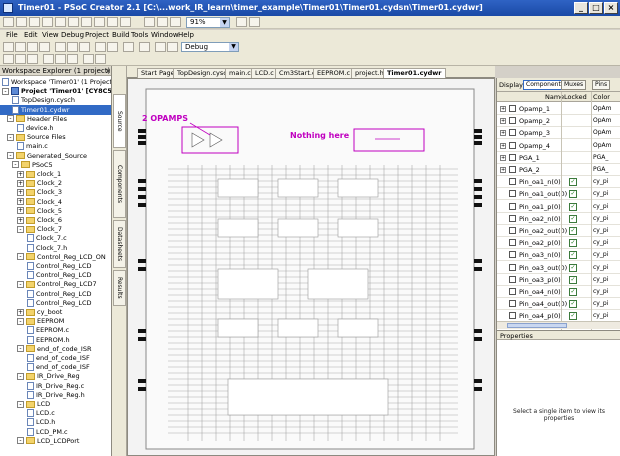 This screenshot has width=620, height=456. Describe the element at coordinates (8, 22) in the screenshot. I see `select-tool-icon` at that location.